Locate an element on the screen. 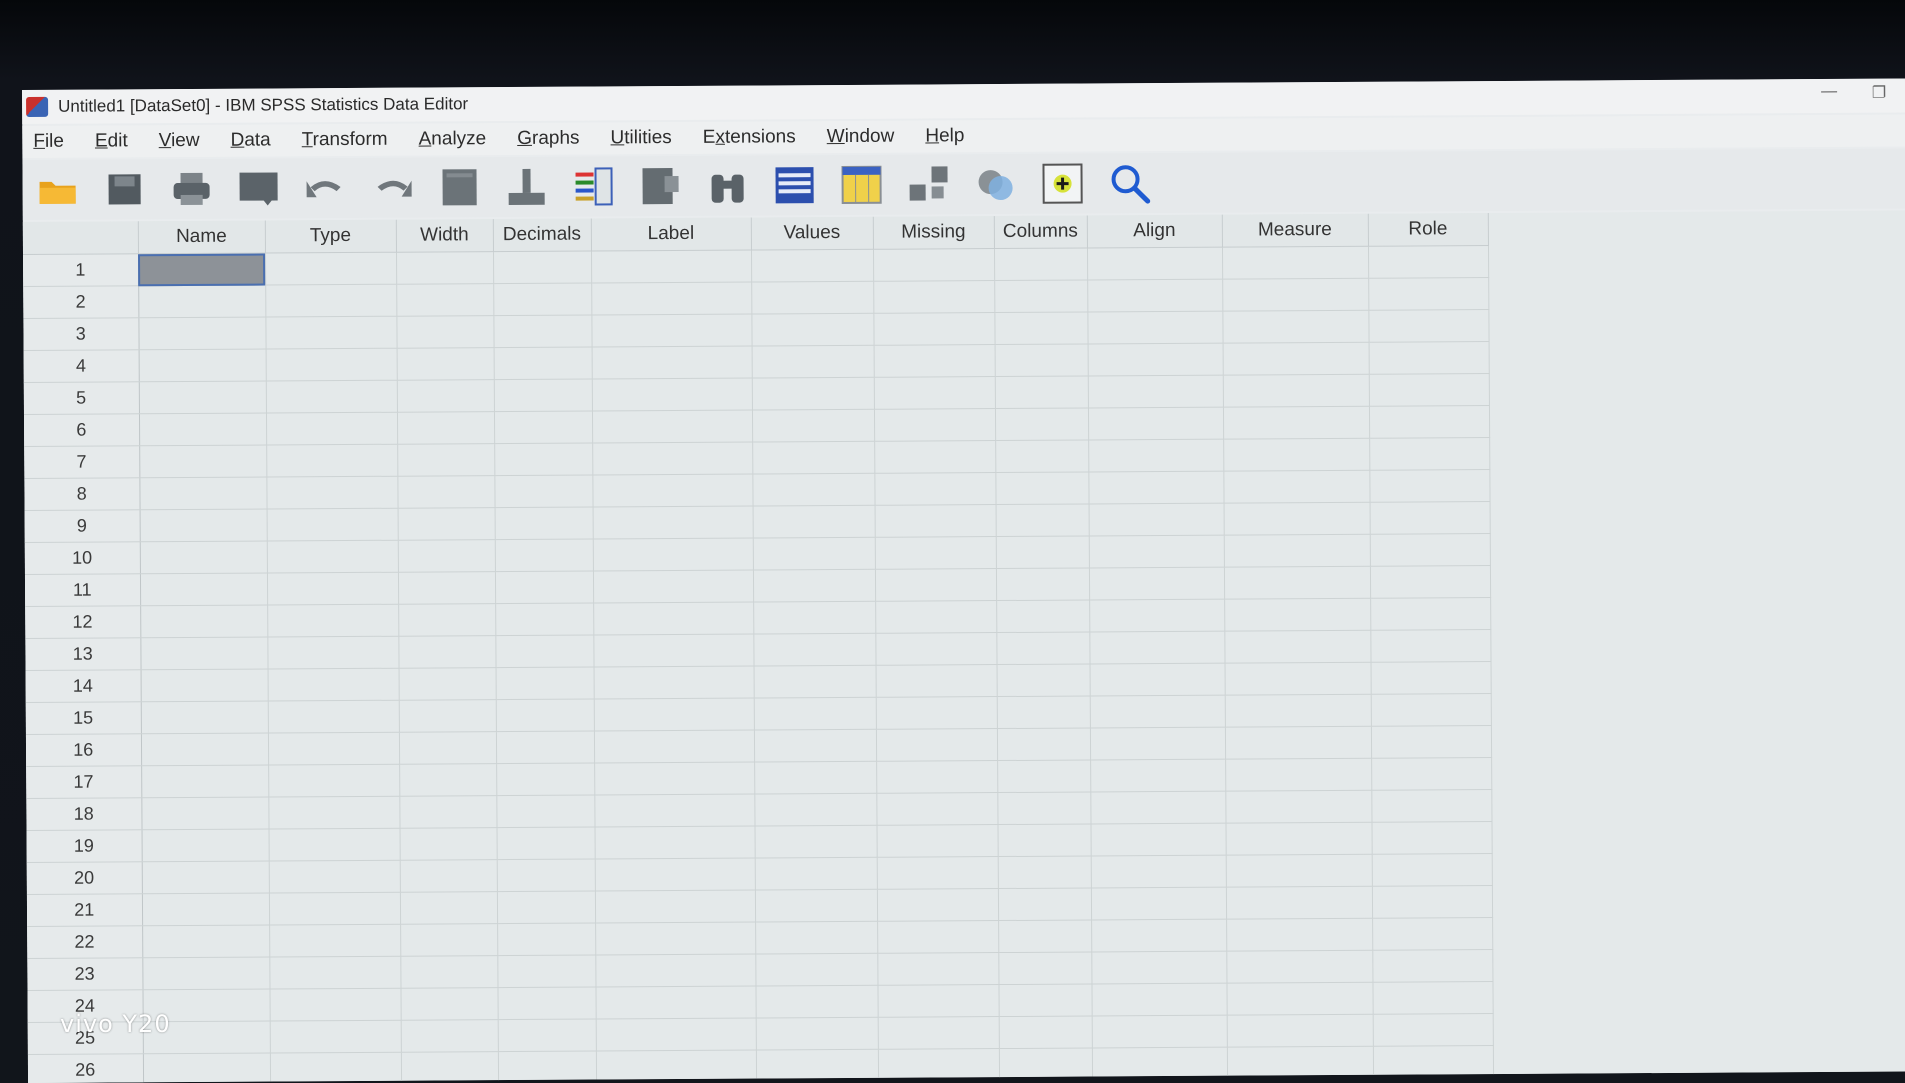 This screenshot has height=1083, width=1905. open-folder-icon is located at coordinates (57, 190).